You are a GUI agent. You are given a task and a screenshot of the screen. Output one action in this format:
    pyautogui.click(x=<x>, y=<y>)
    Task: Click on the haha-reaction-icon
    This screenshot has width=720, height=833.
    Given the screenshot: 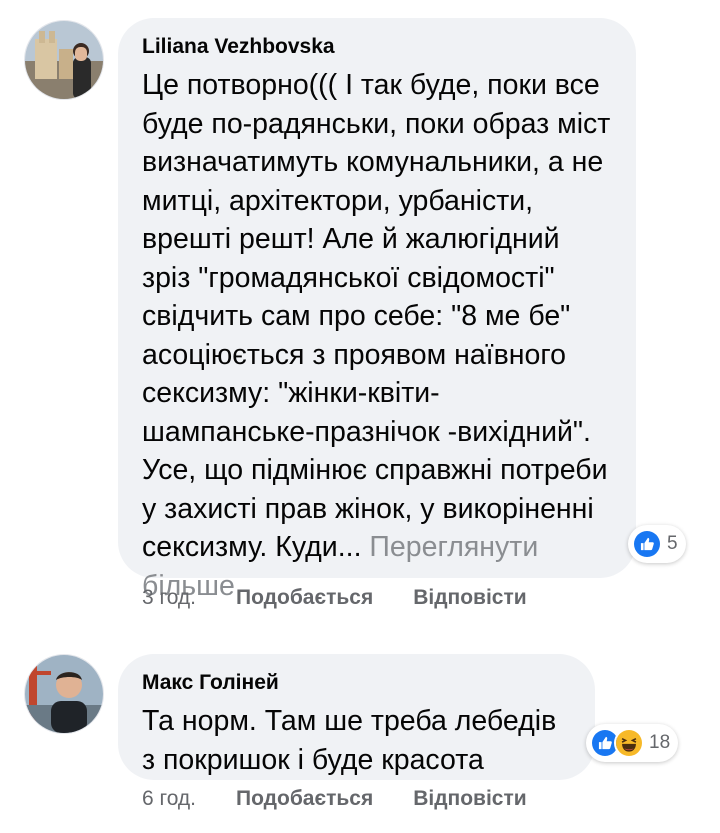 What is the action you would take?
    pyautogui.click(x=629, y=743)
    